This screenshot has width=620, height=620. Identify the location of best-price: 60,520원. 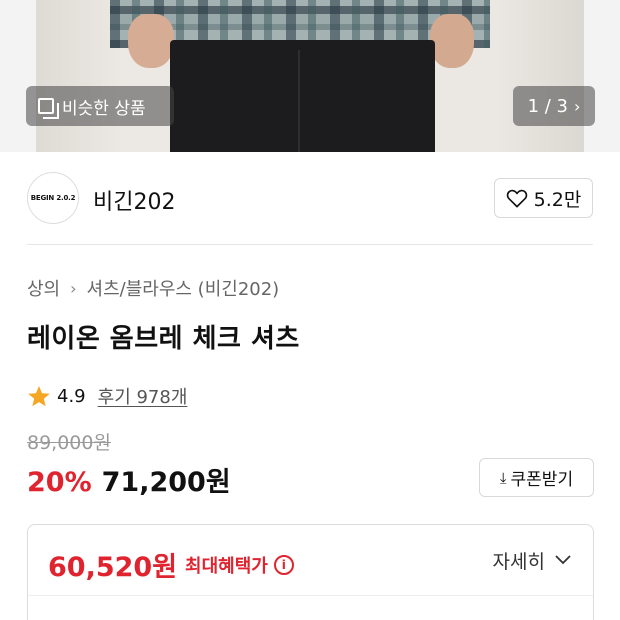
(113, 567).